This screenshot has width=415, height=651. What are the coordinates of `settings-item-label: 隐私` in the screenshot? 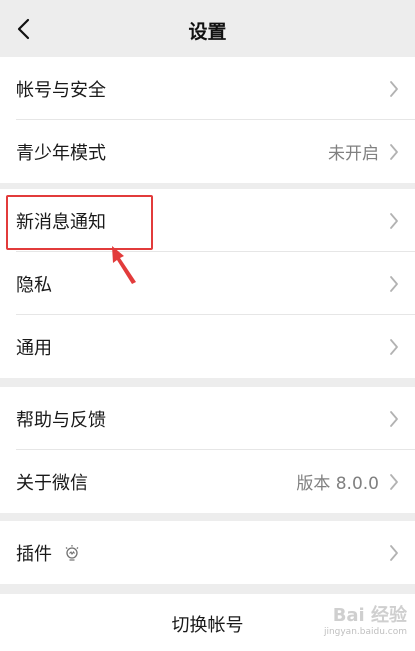 It's located at (34, 285).